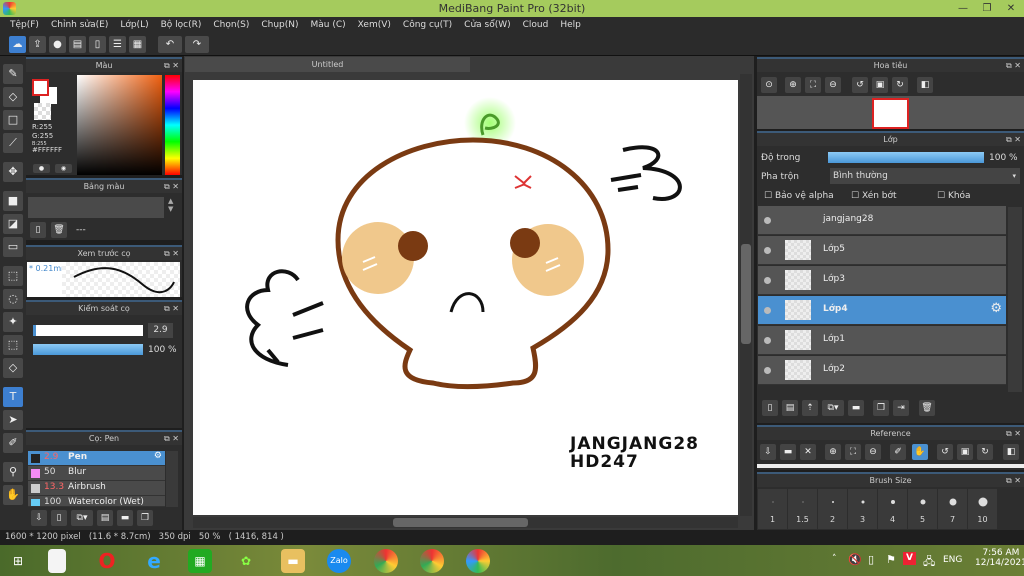  Describe the element at coordinates (880, 85) in the screenshot. I see `reset-rotation-icon: ▣` at that location.